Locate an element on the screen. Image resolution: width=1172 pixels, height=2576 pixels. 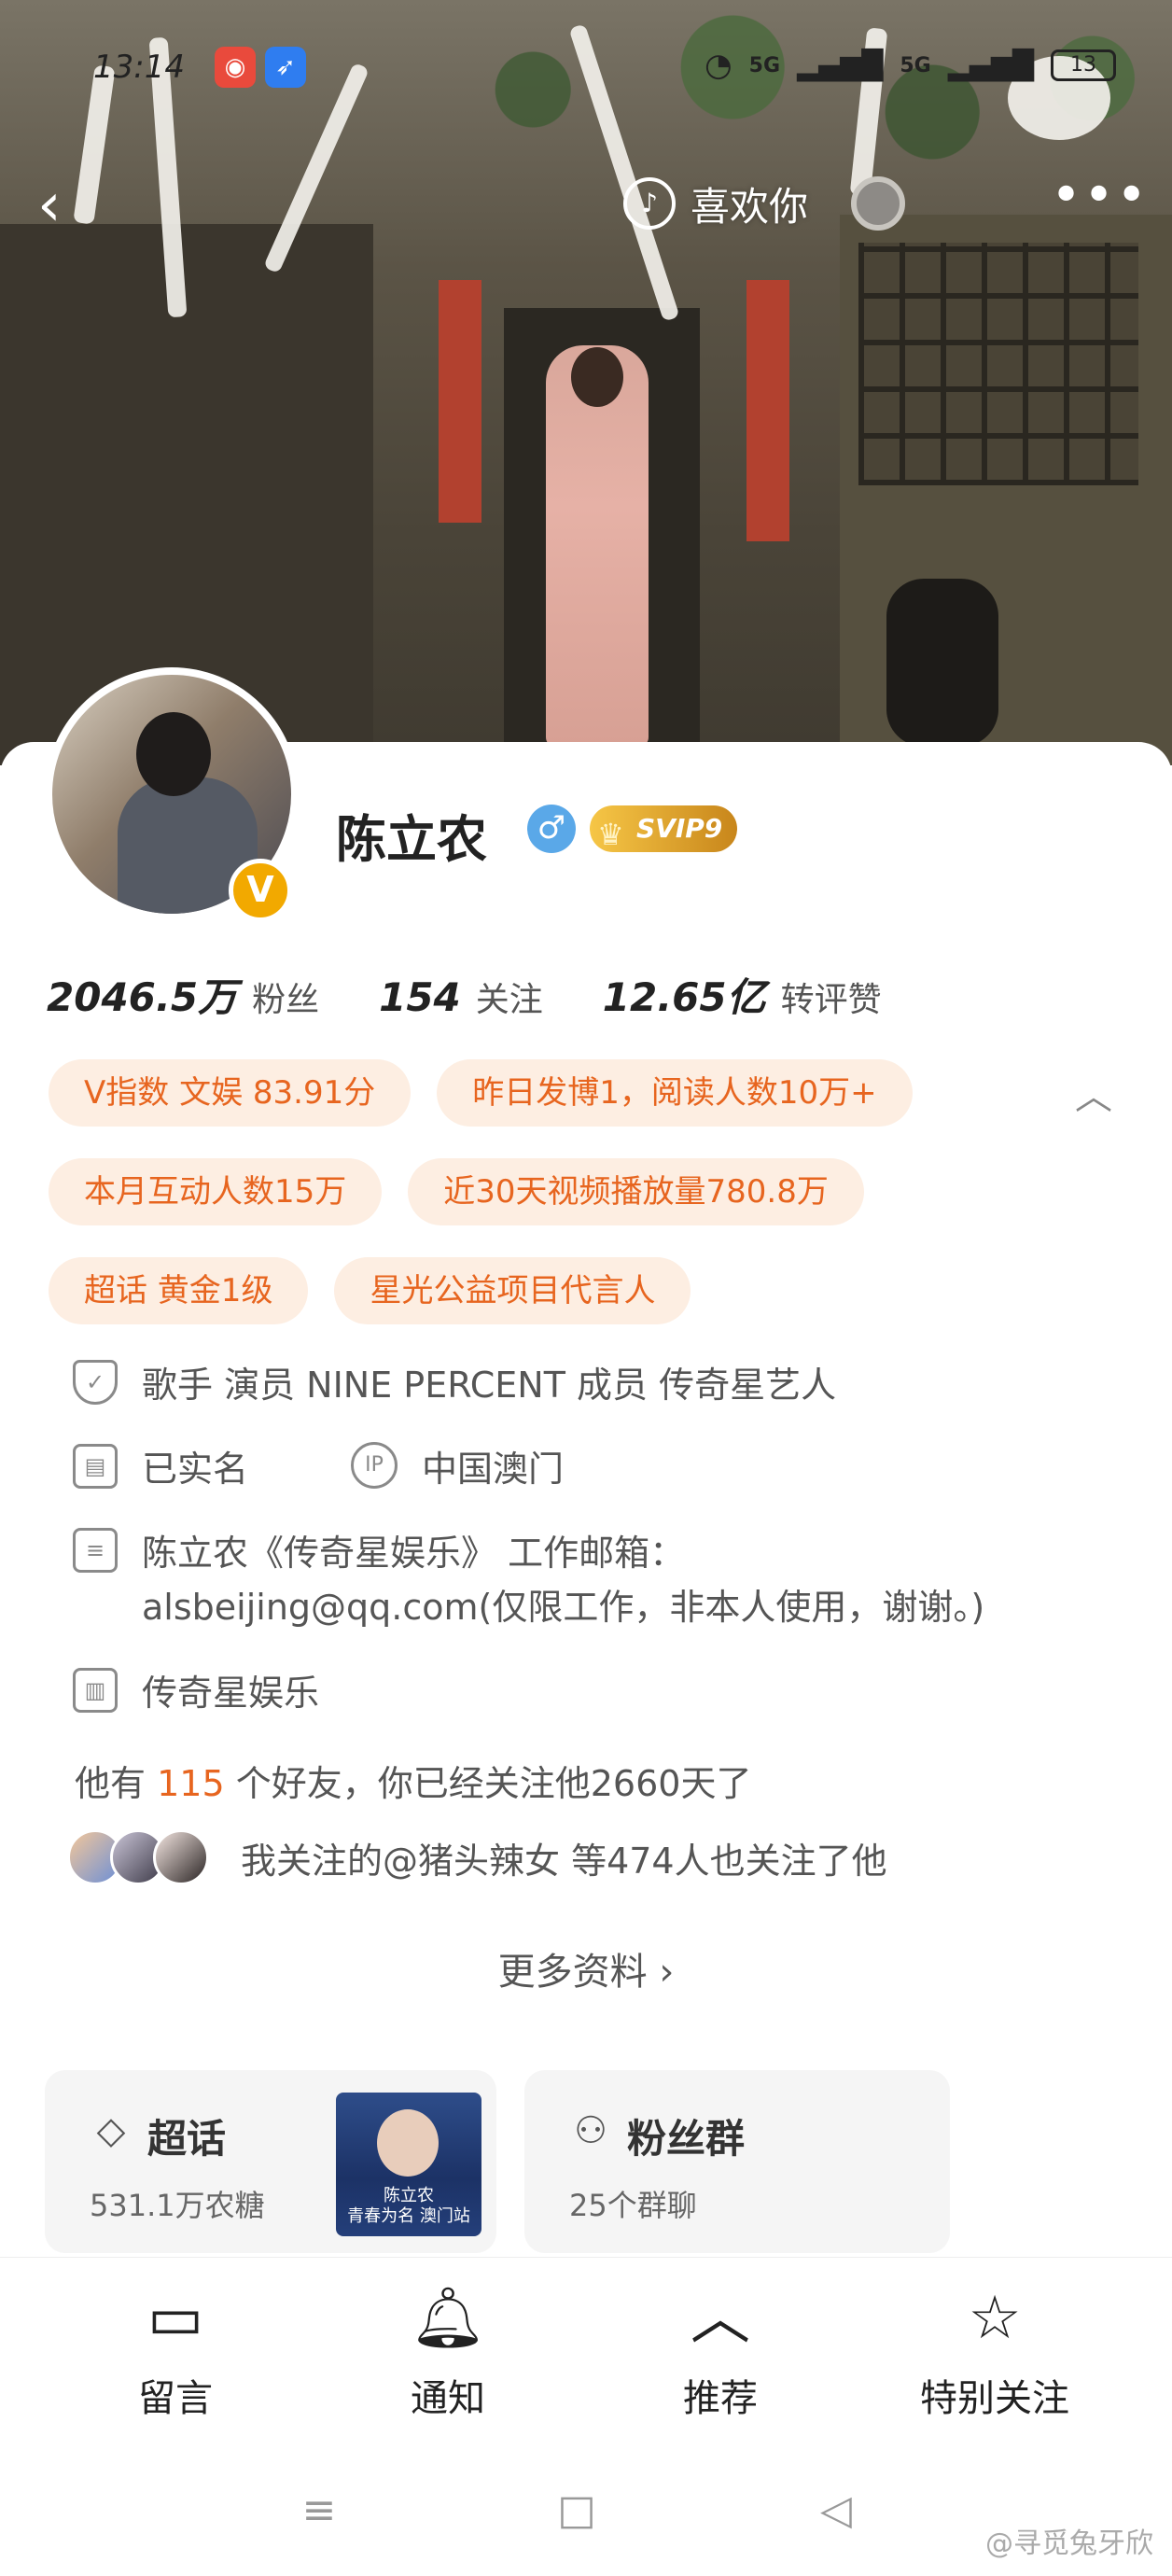
avatar-head is located at coordinates (173, 754).